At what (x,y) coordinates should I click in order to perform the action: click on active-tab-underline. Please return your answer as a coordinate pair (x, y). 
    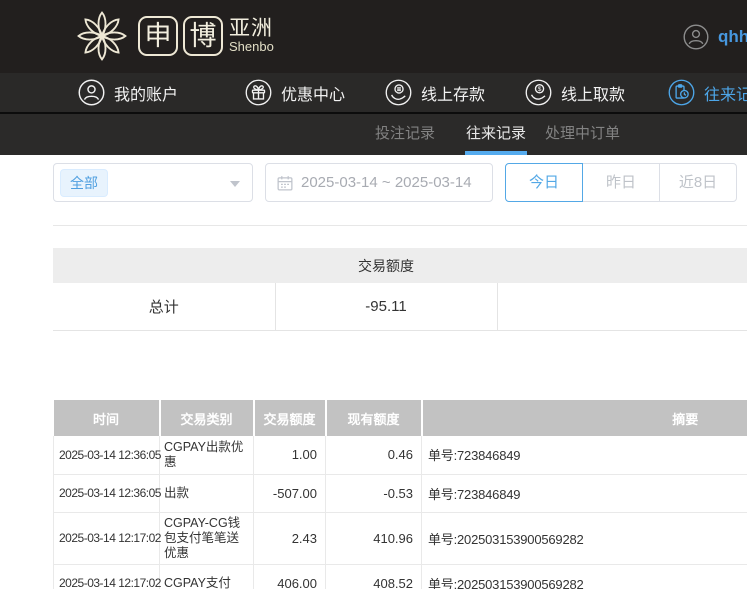
    Looking at the image, I should click on (496, 153).